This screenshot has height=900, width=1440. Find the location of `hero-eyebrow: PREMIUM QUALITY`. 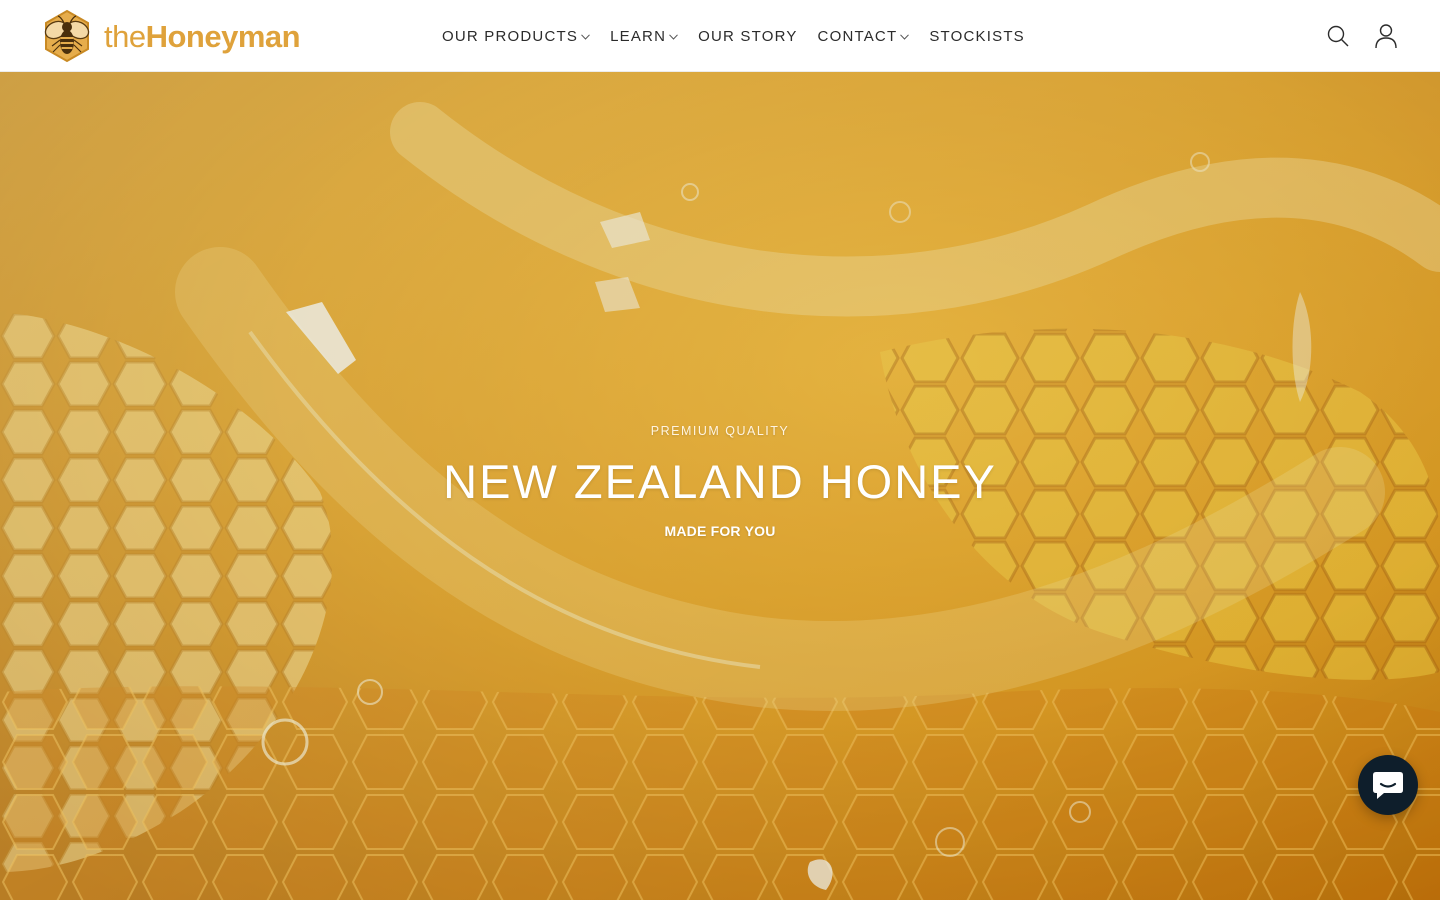

hero-eyebrow: PREMIUM QUALITY is located at coordinates (720, 431).